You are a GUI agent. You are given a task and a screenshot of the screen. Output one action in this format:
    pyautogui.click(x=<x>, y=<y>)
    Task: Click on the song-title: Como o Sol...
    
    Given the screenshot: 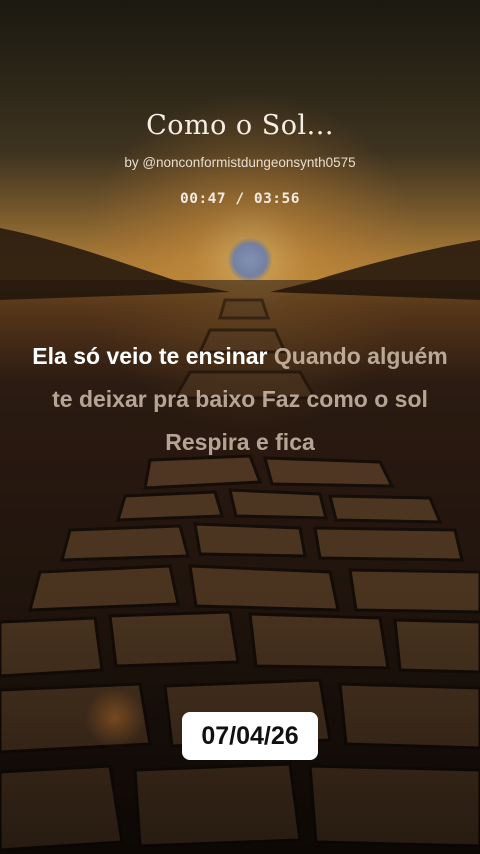 What is the action you would take?
    pyautogui.click(x=240, y=125)
    